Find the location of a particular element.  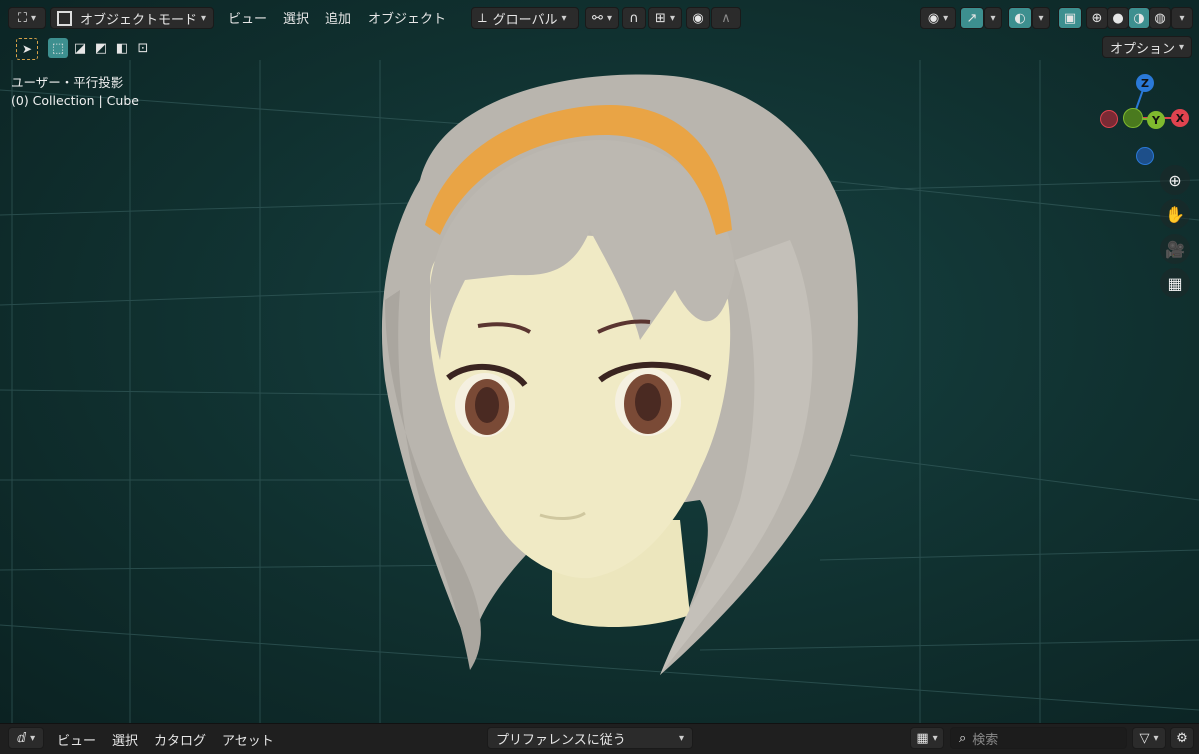

shading-material-button: ◑ is located at coordinates (1139, 18).